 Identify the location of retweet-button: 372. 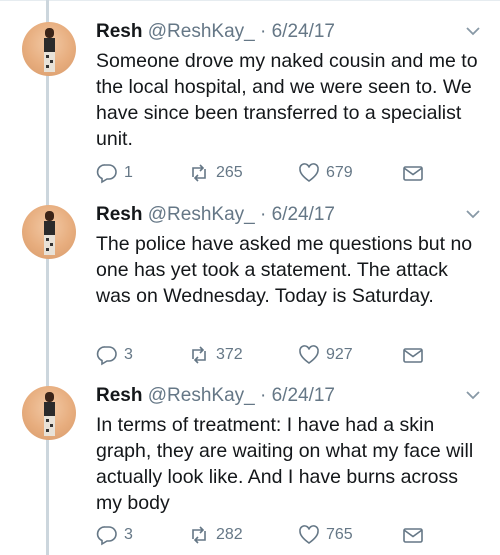
(215, 355).